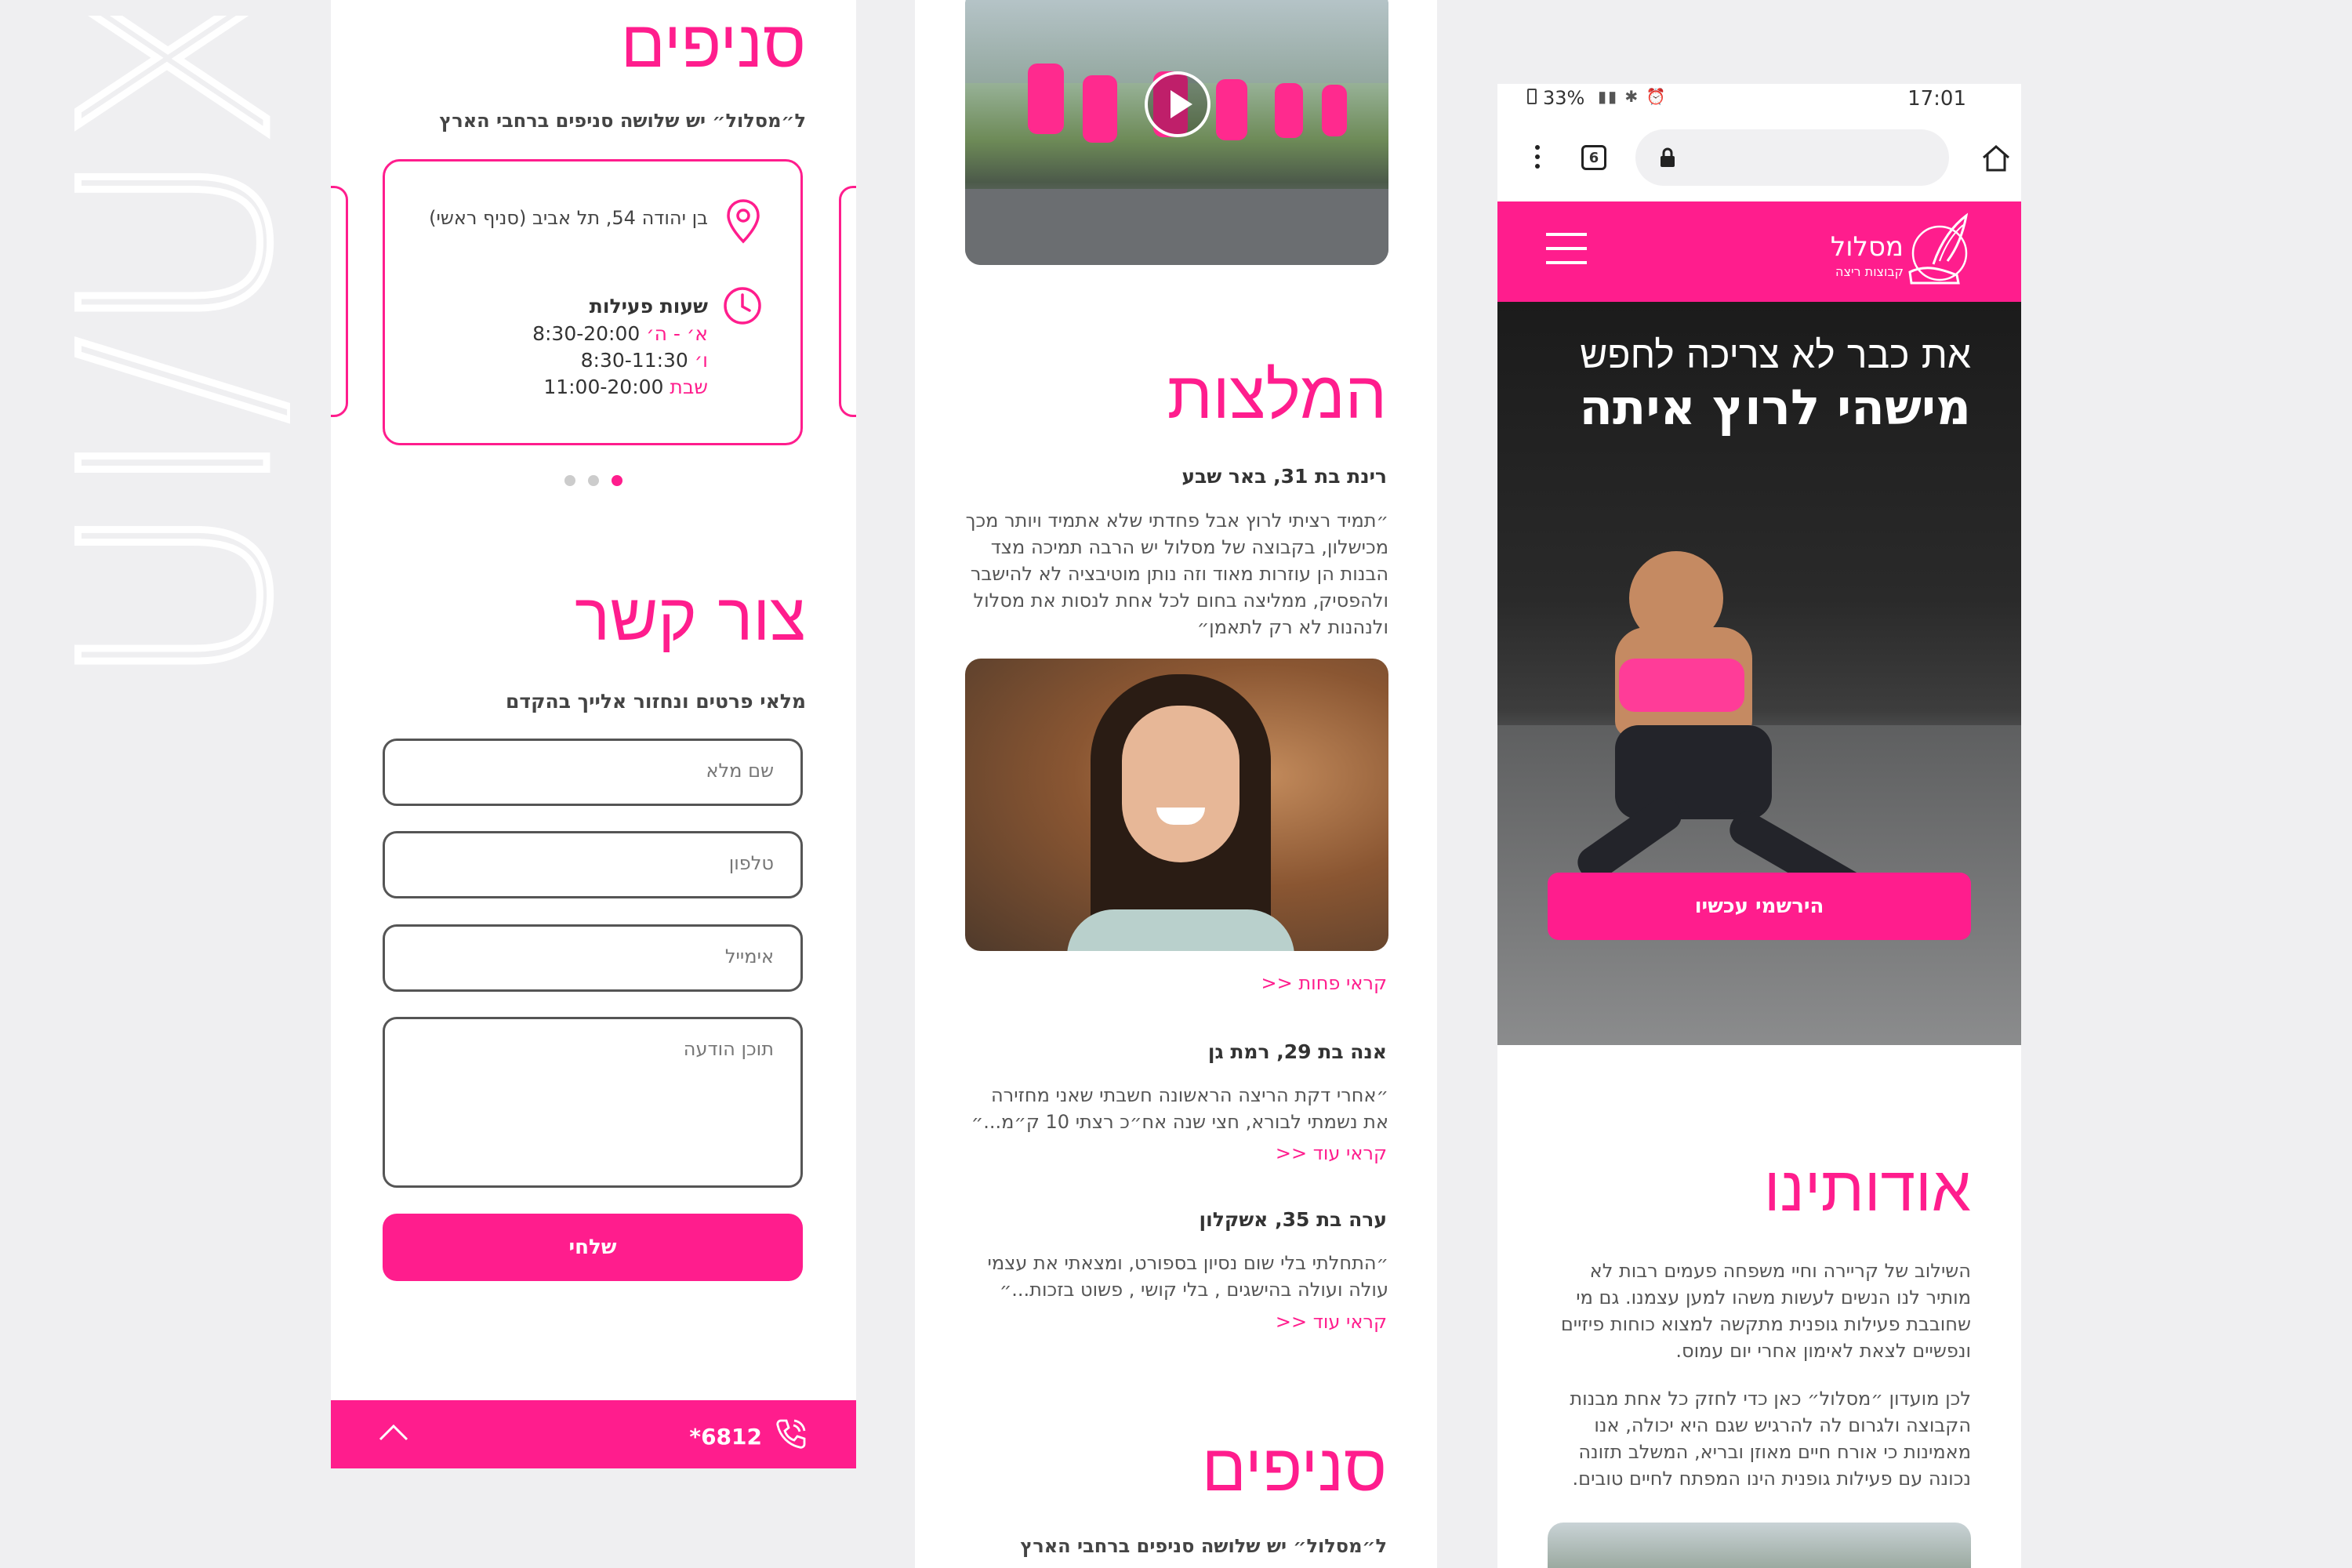  I want to click on about-title: אודותינו, so click(1867, 1188).